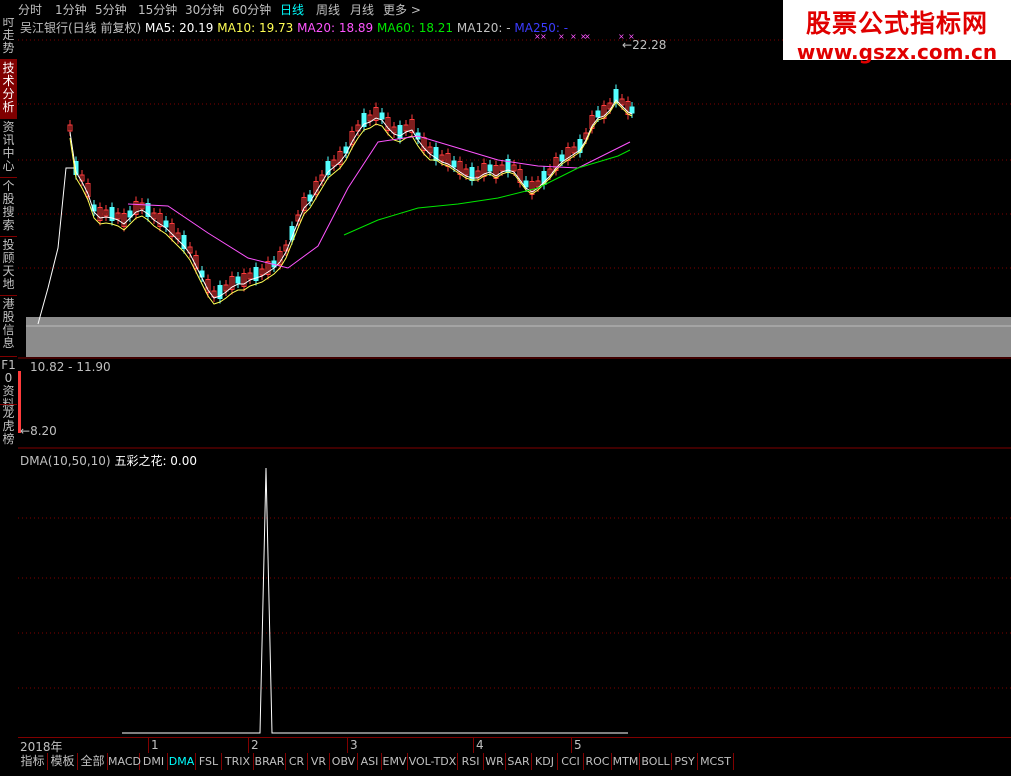  What do you see at coordinates (897, 52) in the screenshot?
I see `watermark-url: www.gszx.com.cn` at bounding box center [897, 52].